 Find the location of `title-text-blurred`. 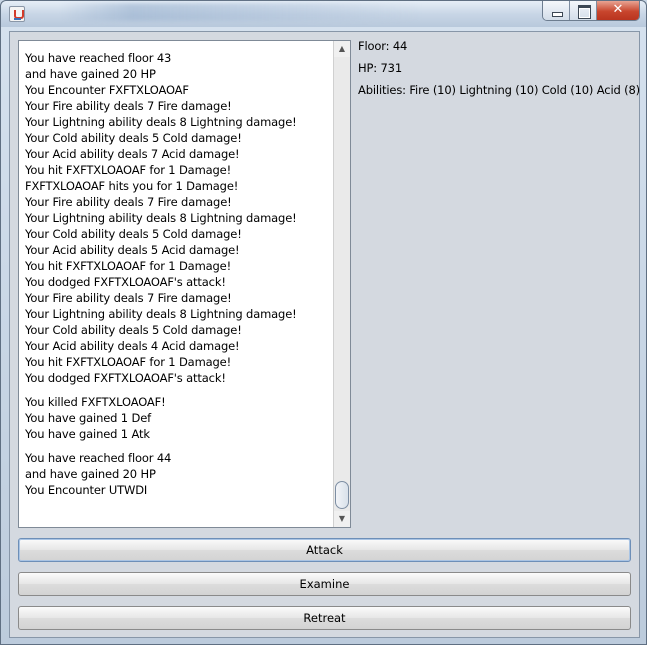

title-text-blurred is located at coordinates (241, 12).